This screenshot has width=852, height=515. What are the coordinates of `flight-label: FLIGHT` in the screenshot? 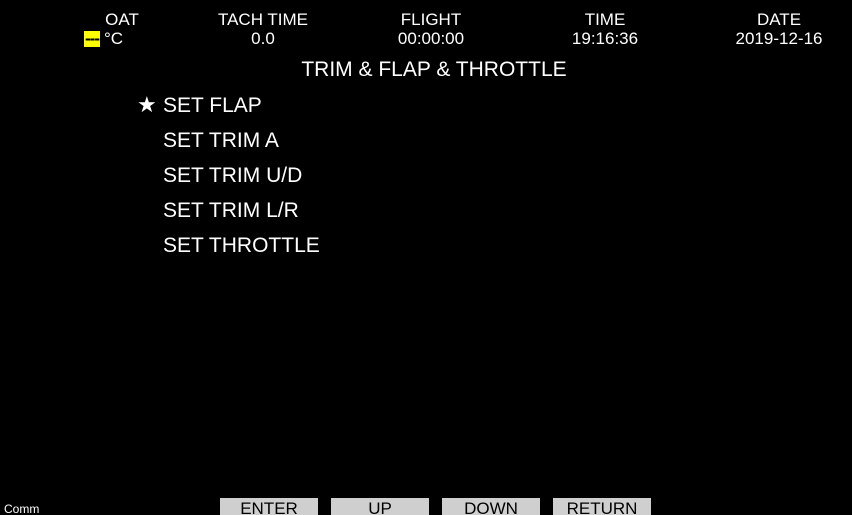 It's located at (431, 19).